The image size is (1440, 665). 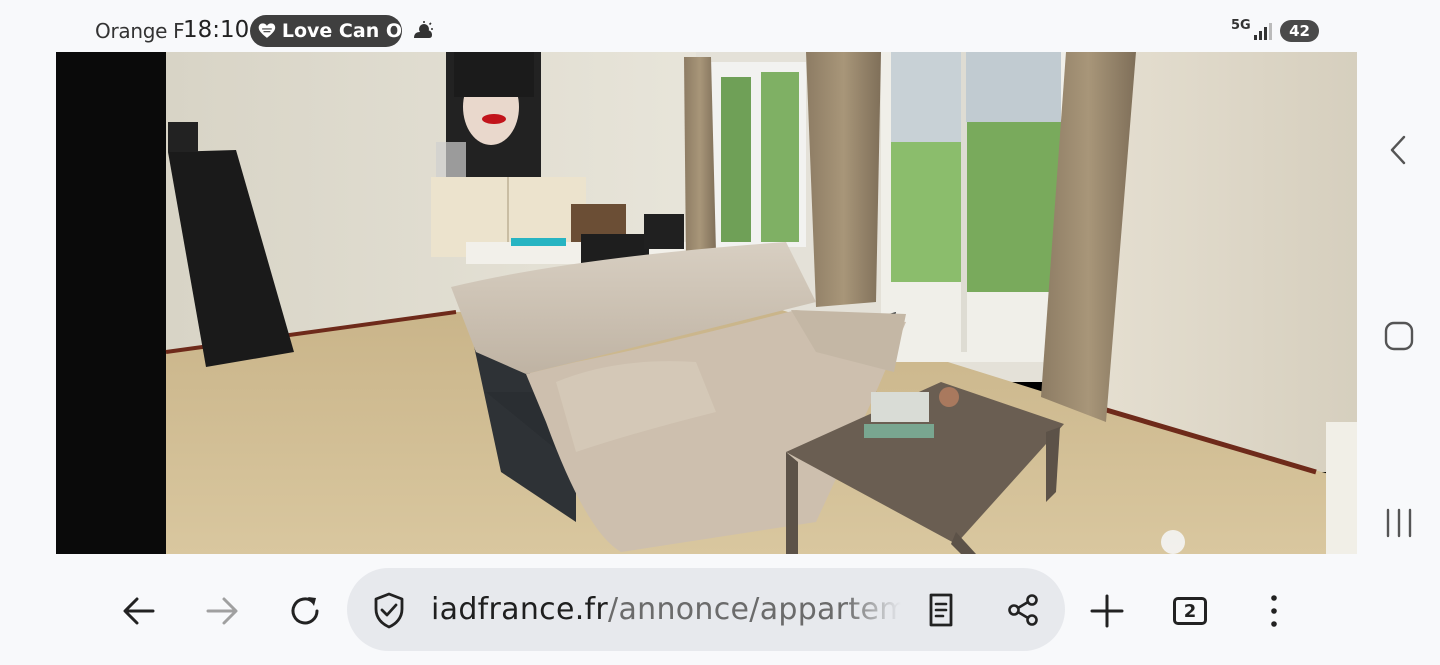 I want to click on back-button, so click(x=139, y=611).